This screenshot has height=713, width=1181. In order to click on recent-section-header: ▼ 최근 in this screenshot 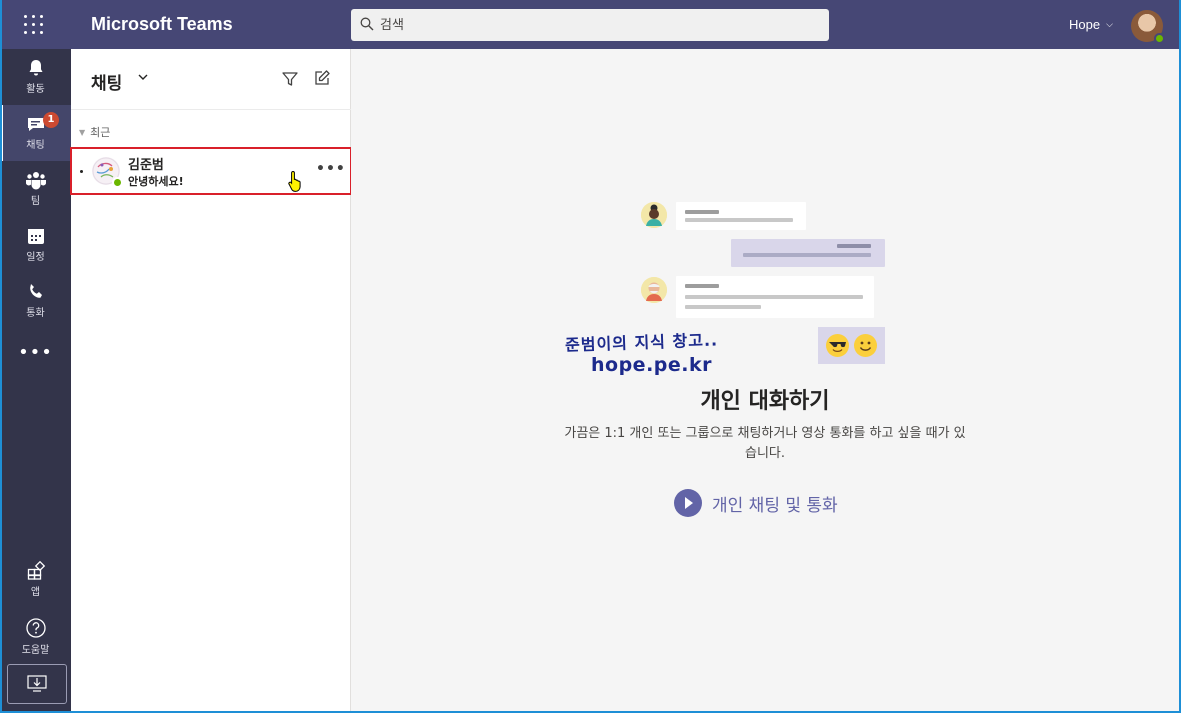, I will do `click(94, 132)`.